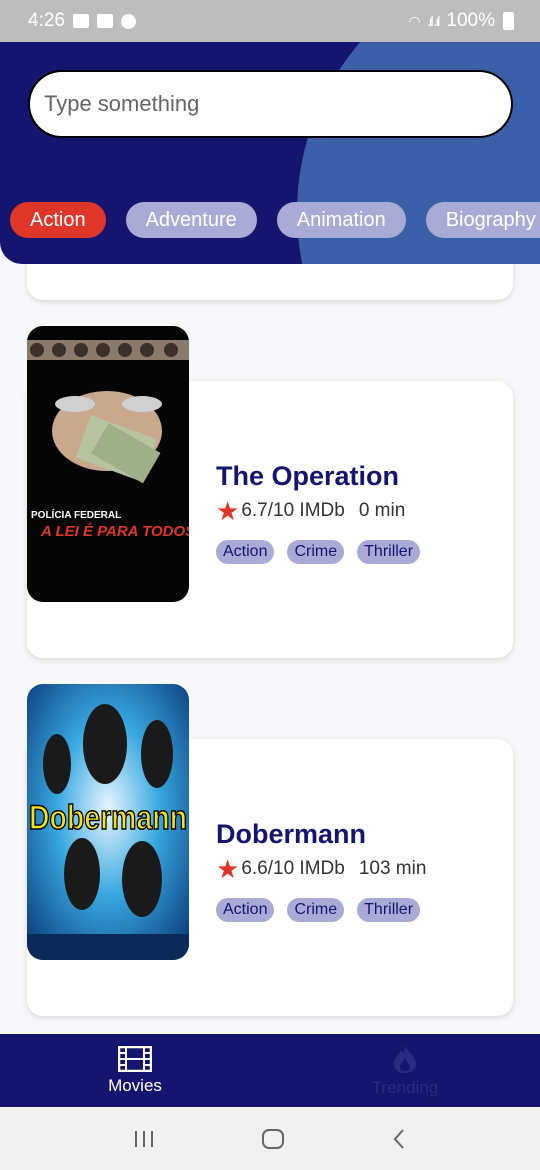  Describe the element at coordinates (470, 20) in the screenshot. I see `battery-percent: 100%` at that location.